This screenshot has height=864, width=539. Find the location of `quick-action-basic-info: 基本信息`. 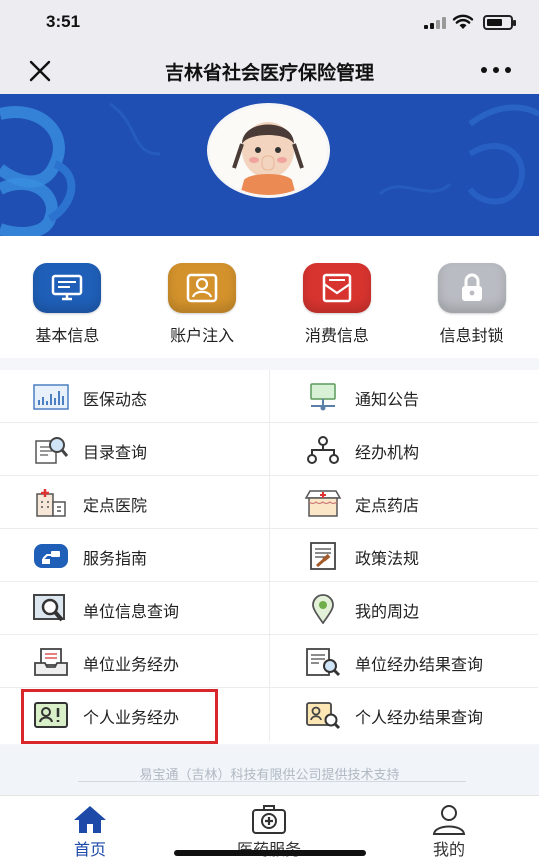

quick-action-basic-info: 基本信息 is located at coordinates (67, 297).